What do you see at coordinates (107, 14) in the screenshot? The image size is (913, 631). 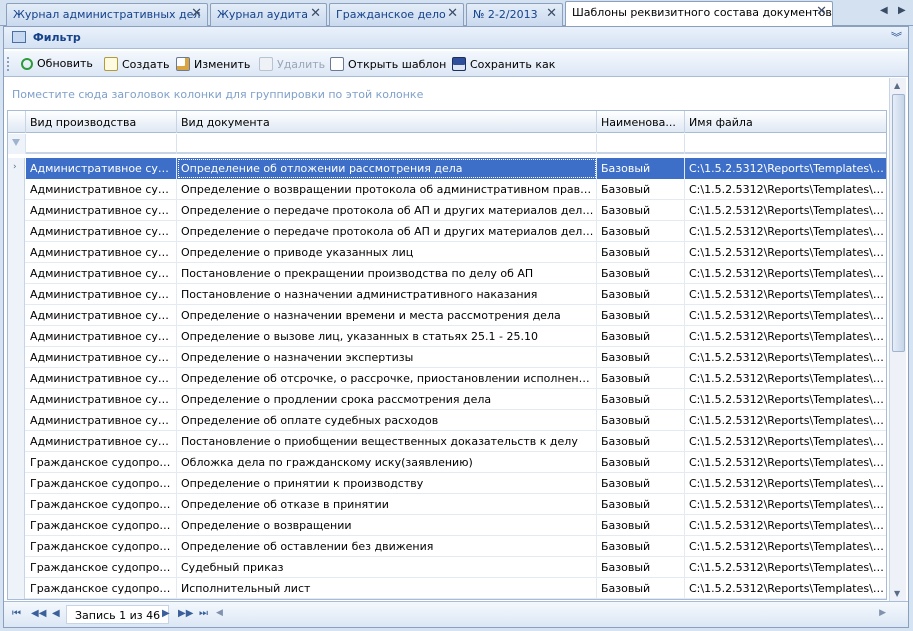 I see `tab-admin-cases-journal: Журнал административных дел ✕` at bounding box center [107, 14].